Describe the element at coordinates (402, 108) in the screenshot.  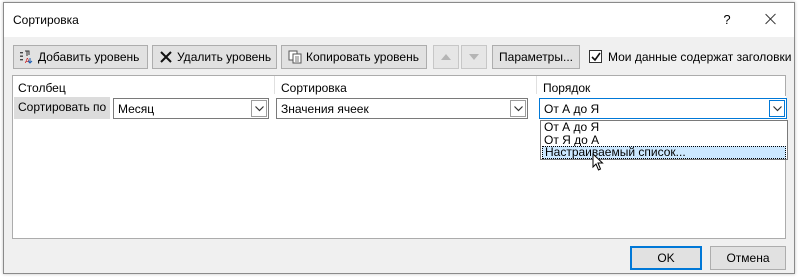
I see `sort-on-combo: Значения ячеек` at that location.